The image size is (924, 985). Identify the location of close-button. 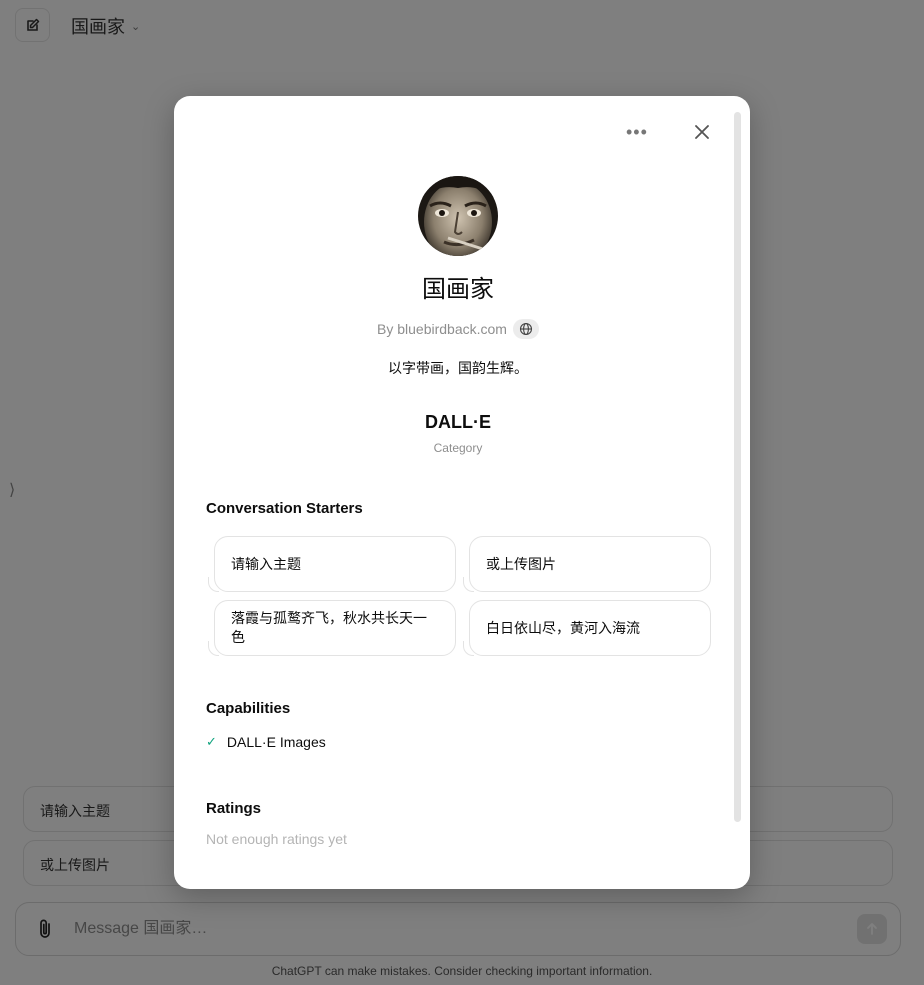
(702, 132).